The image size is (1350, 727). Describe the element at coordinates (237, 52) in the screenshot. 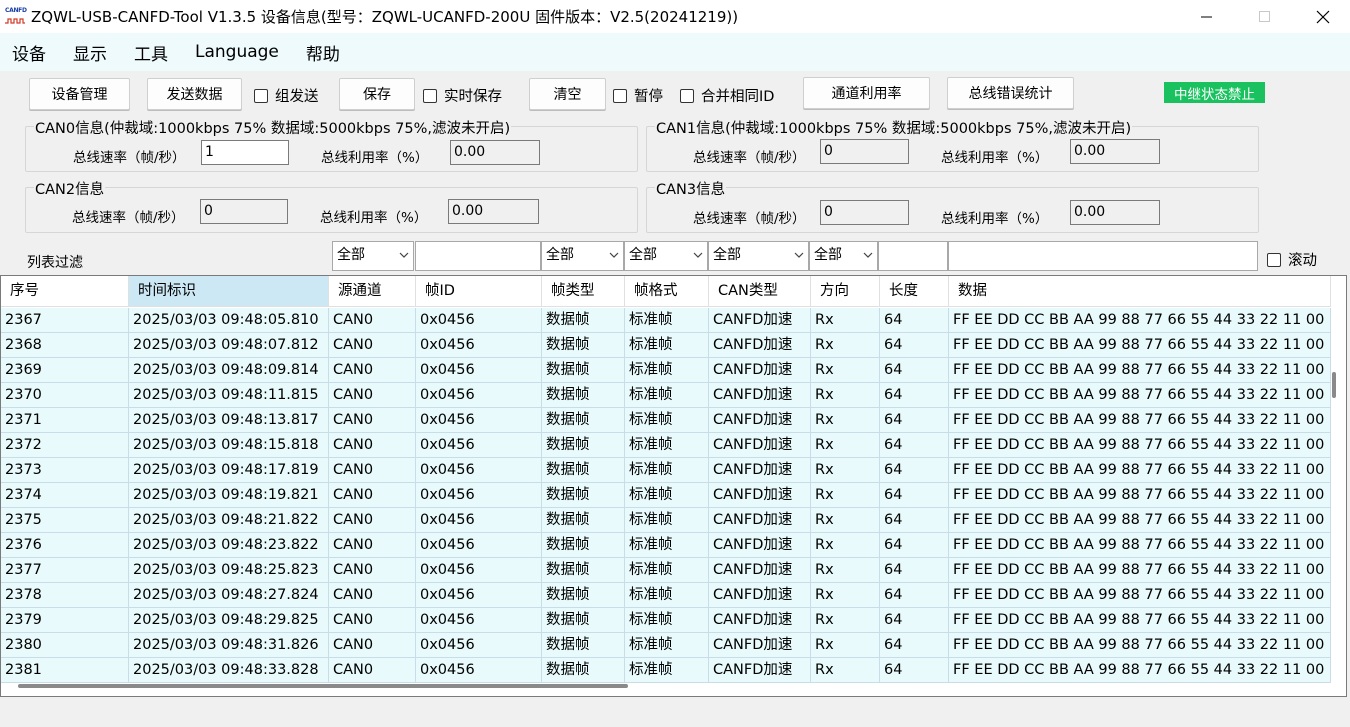

I see `menu-language: Language` at that location.